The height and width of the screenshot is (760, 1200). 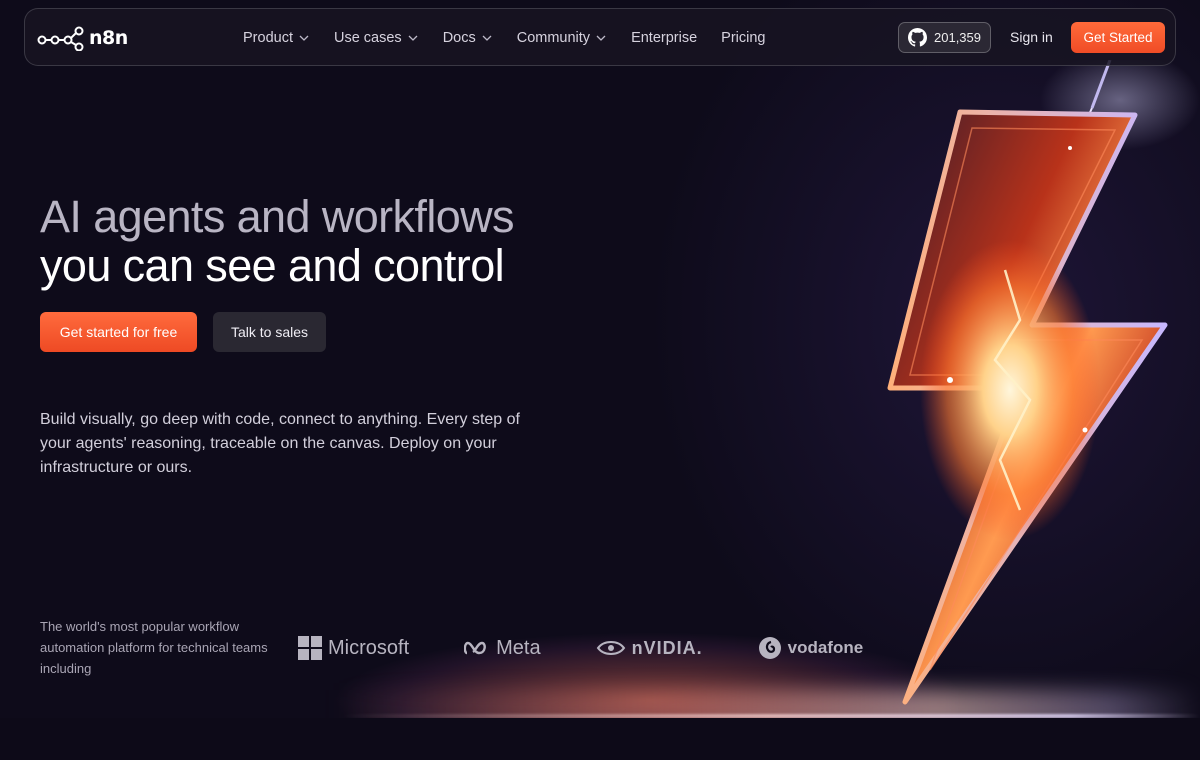 What do you see at coordinates (825, 647) in the screenshot?
I see `brand-label: vodafone` at bounding box center [825, 647].